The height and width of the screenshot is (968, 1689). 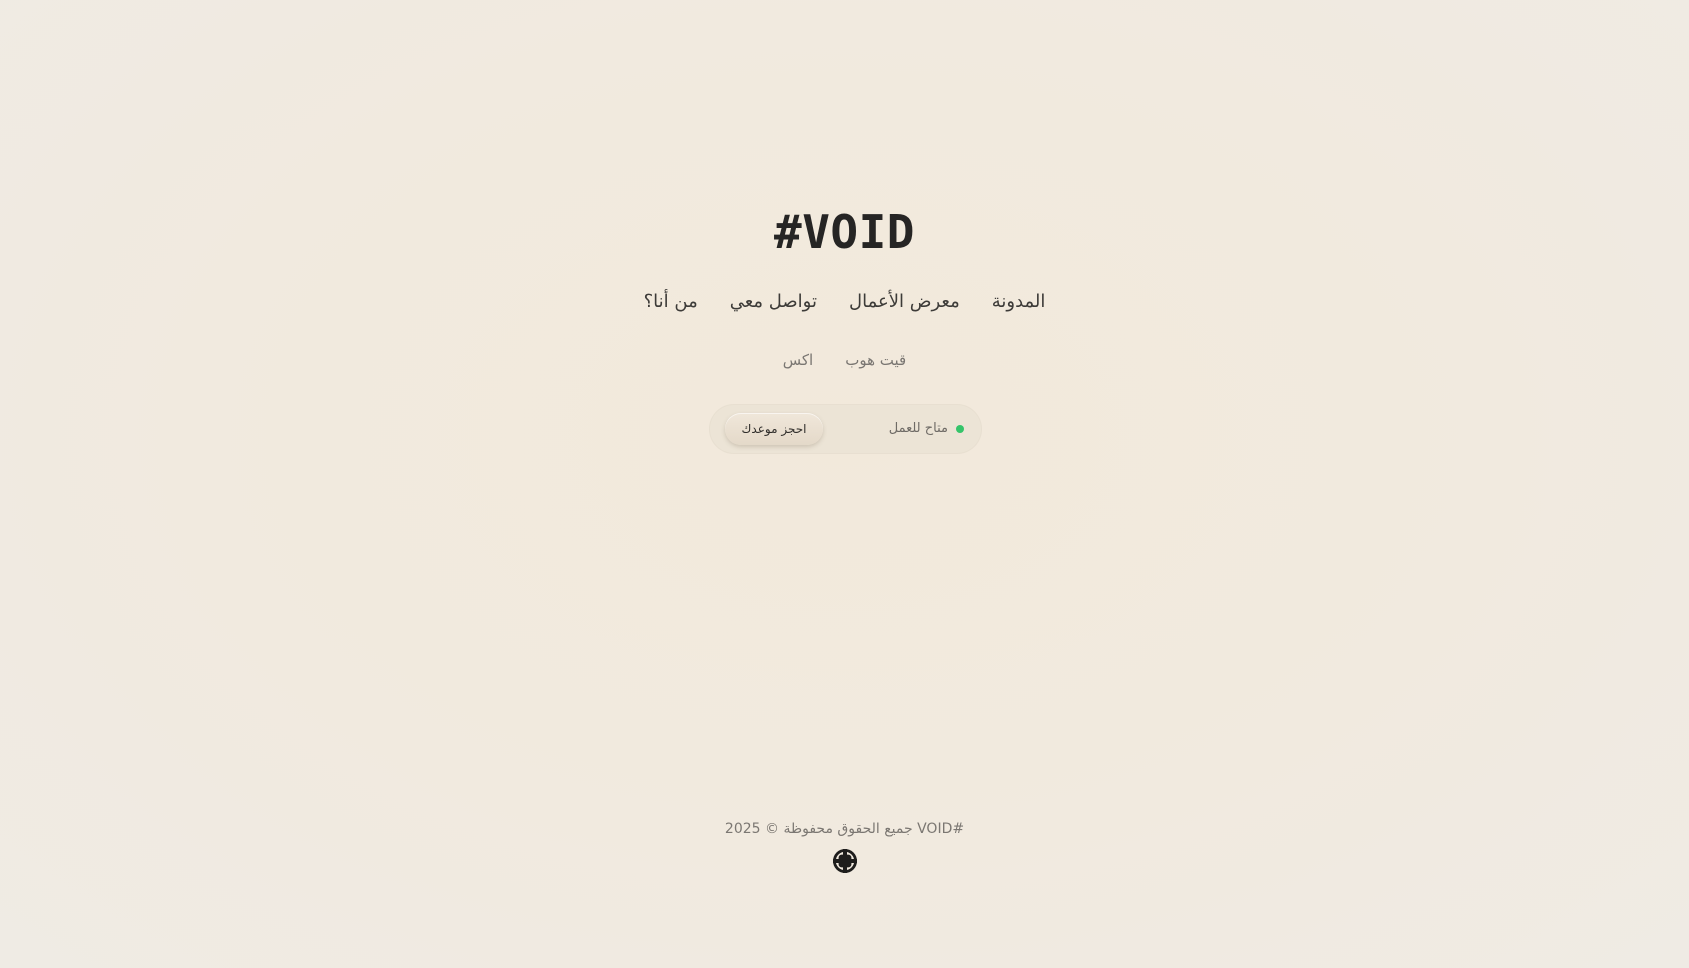 What do you see at coordinates (1019, 302) in the screenshot?
I see `nav-item-blog: المدونة` at bounding box center [1019, 302].